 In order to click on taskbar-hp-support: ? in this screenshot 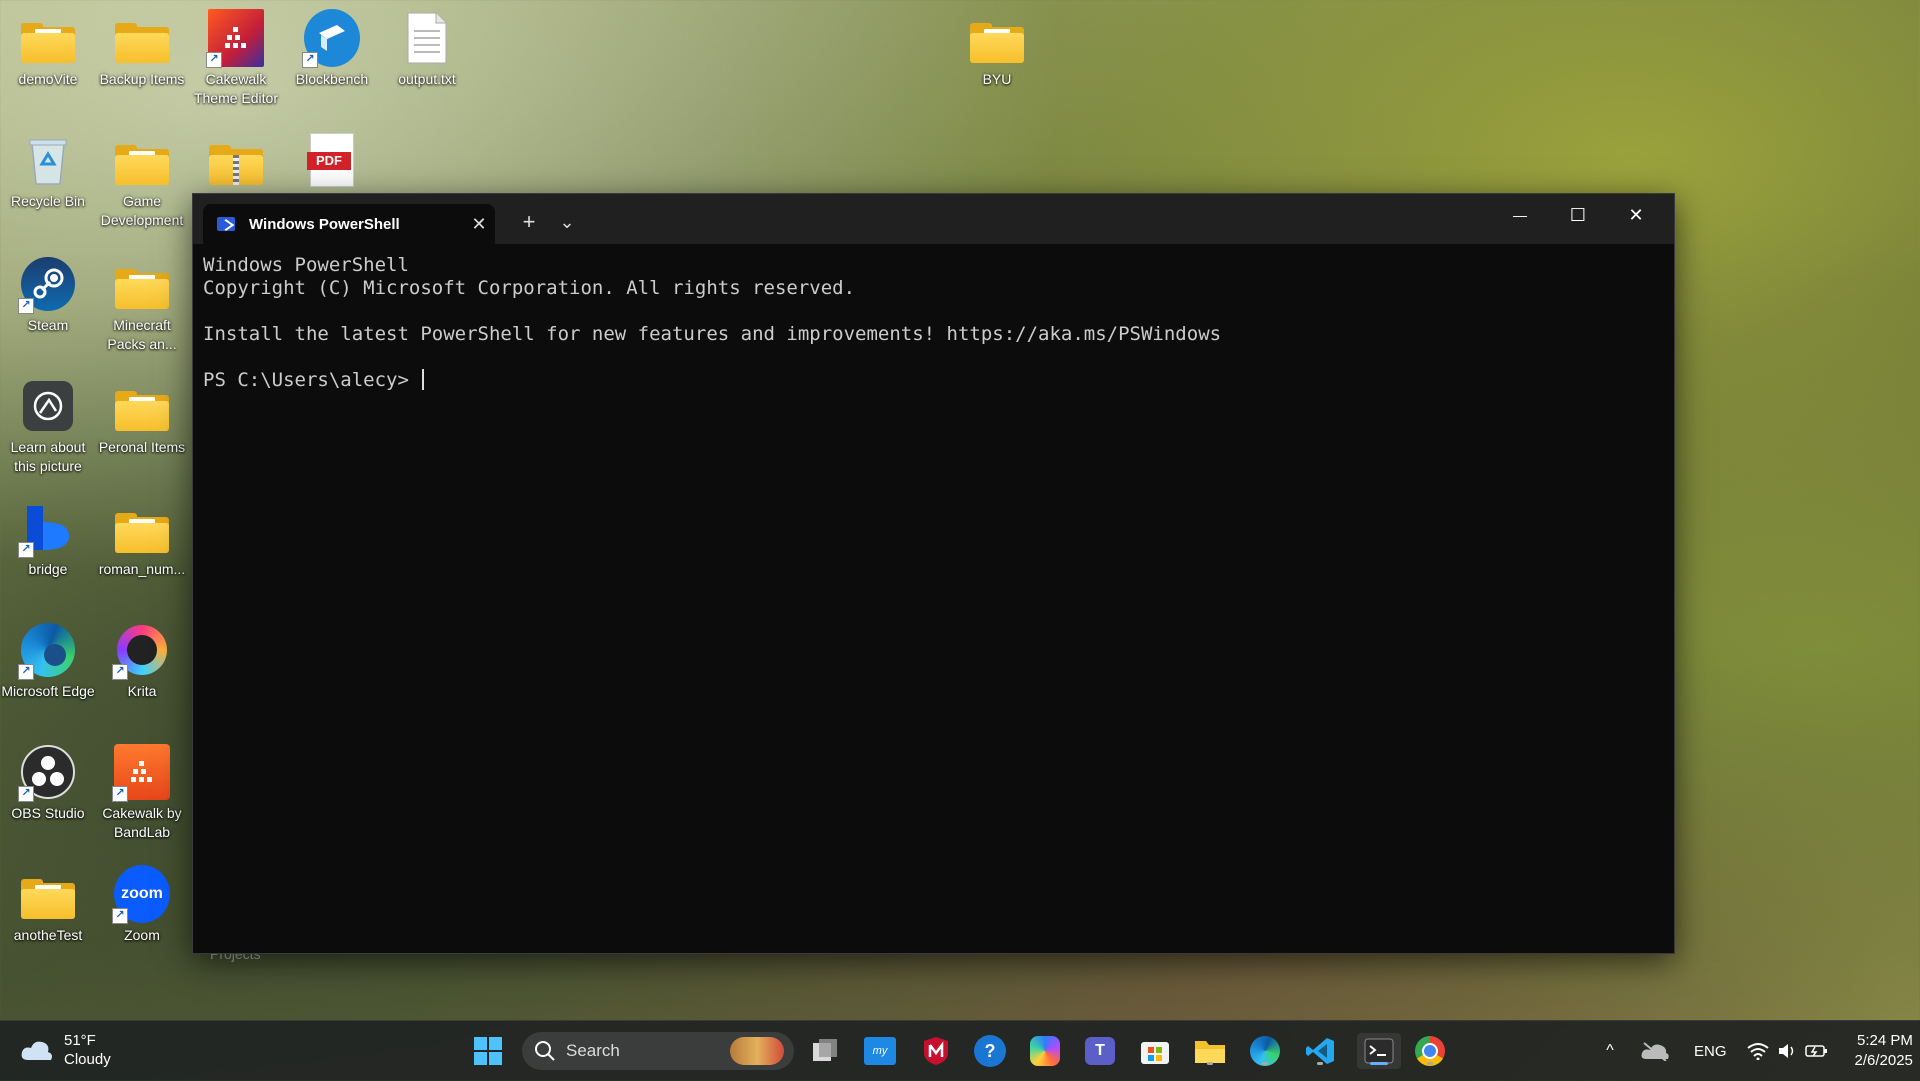, I will do `click(990, 1051)`.